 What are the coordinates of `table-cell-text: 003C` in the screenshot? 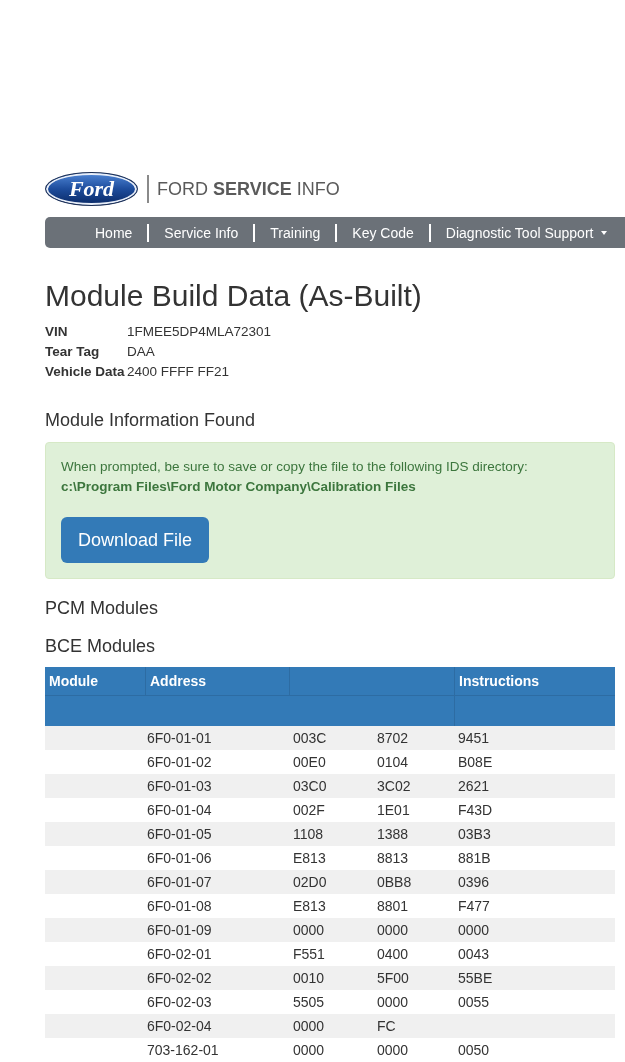 It's located at (310, 738).